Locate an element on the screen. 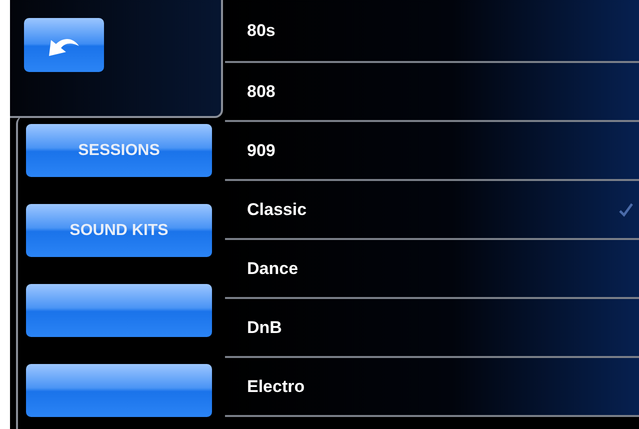  kit-name: 808 is located at coordinates (261, 92).